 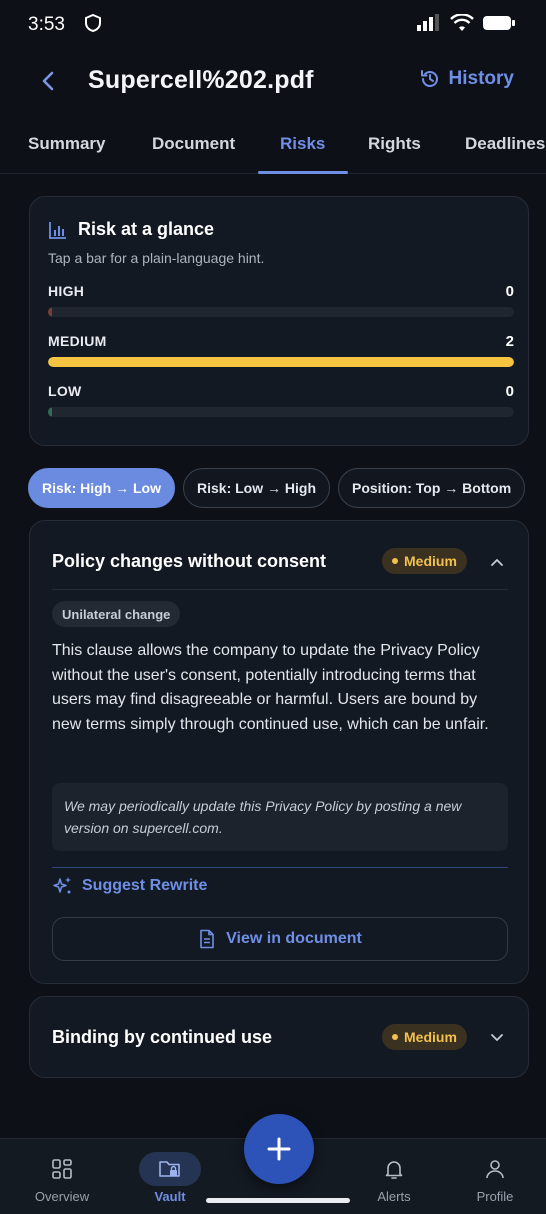 What do you see at coordinates (46, 24) in the screenshot?
I see `status-time: 3:53` at bounding box center [46, 24].